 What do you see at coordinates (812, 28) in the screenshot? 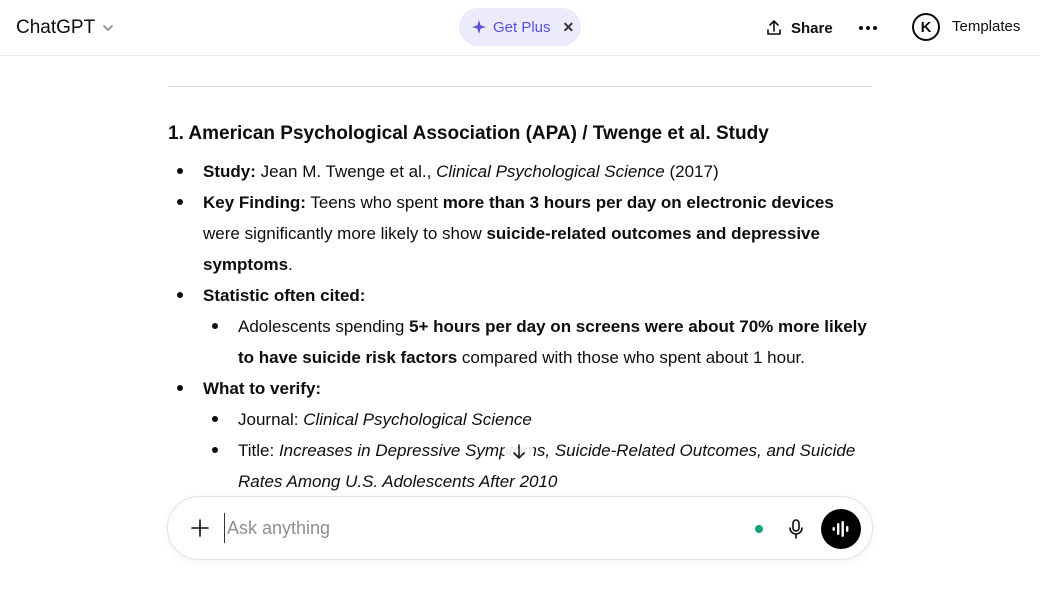
I see `share-label: Share` at bounding box center [812, 28].